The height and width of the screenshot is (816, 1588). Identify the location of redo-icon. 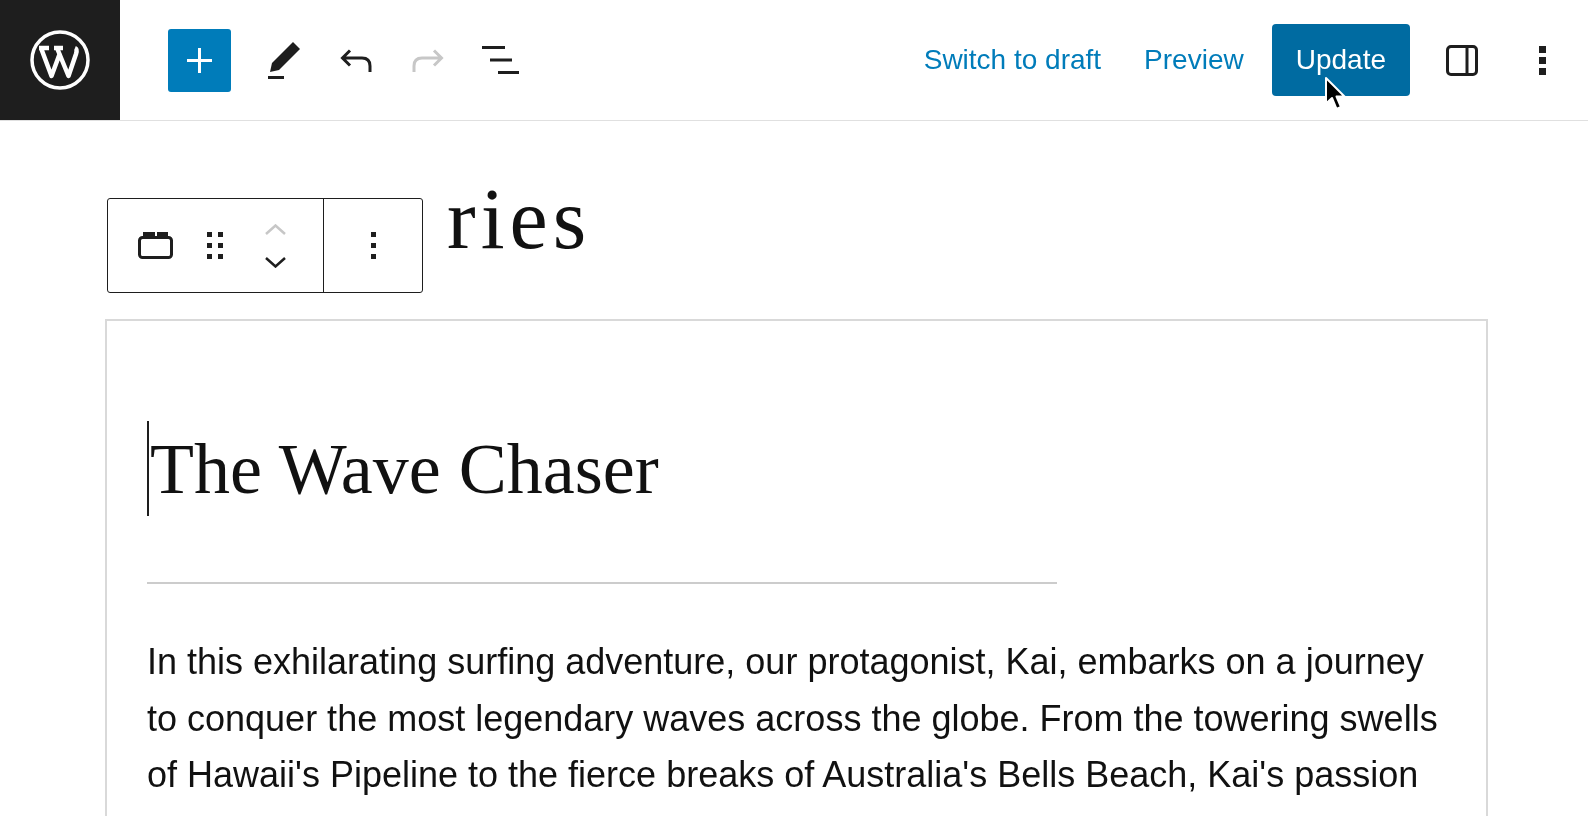
(428, 60).